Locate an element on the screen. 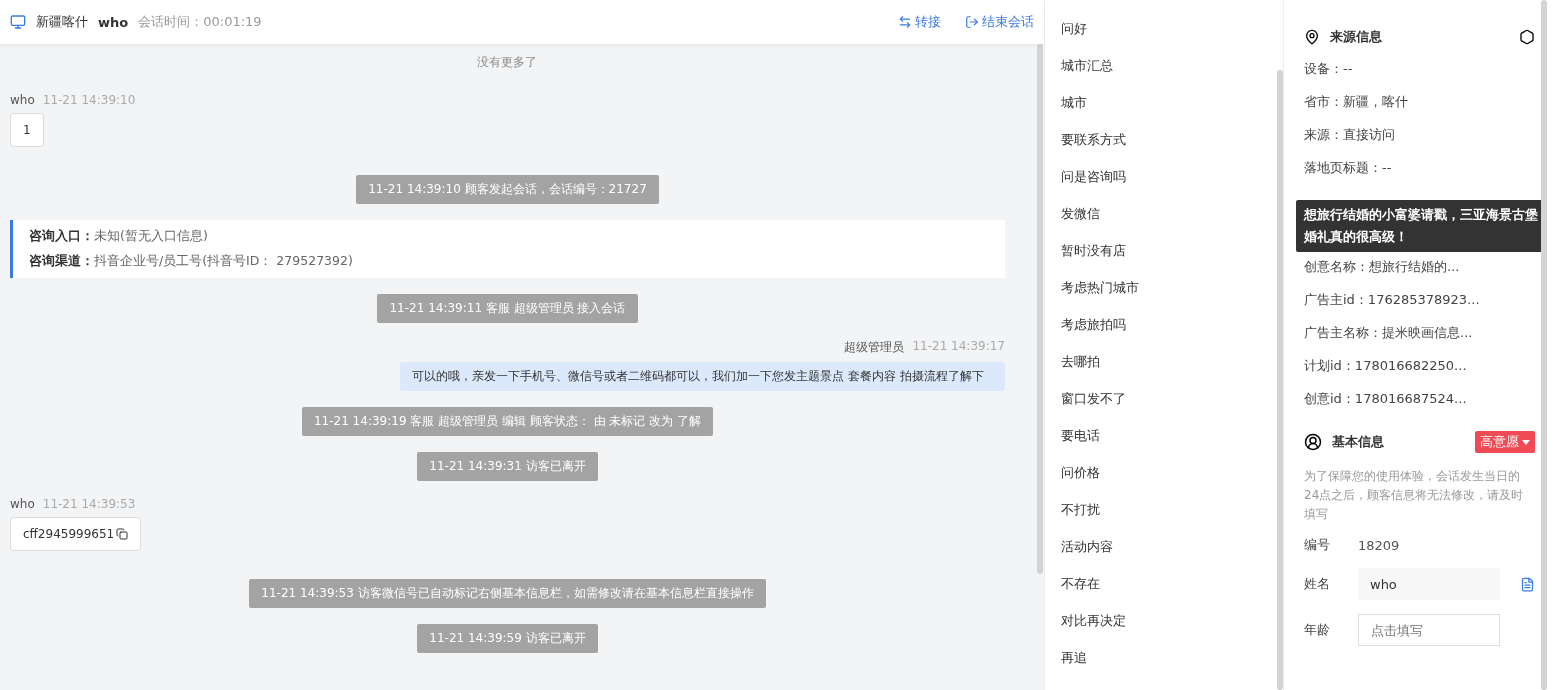 Image resolution: width=1555 pixels, height=690 pixels. quick-reply-item: 不打扰 is located at coordinates (1164, 510).